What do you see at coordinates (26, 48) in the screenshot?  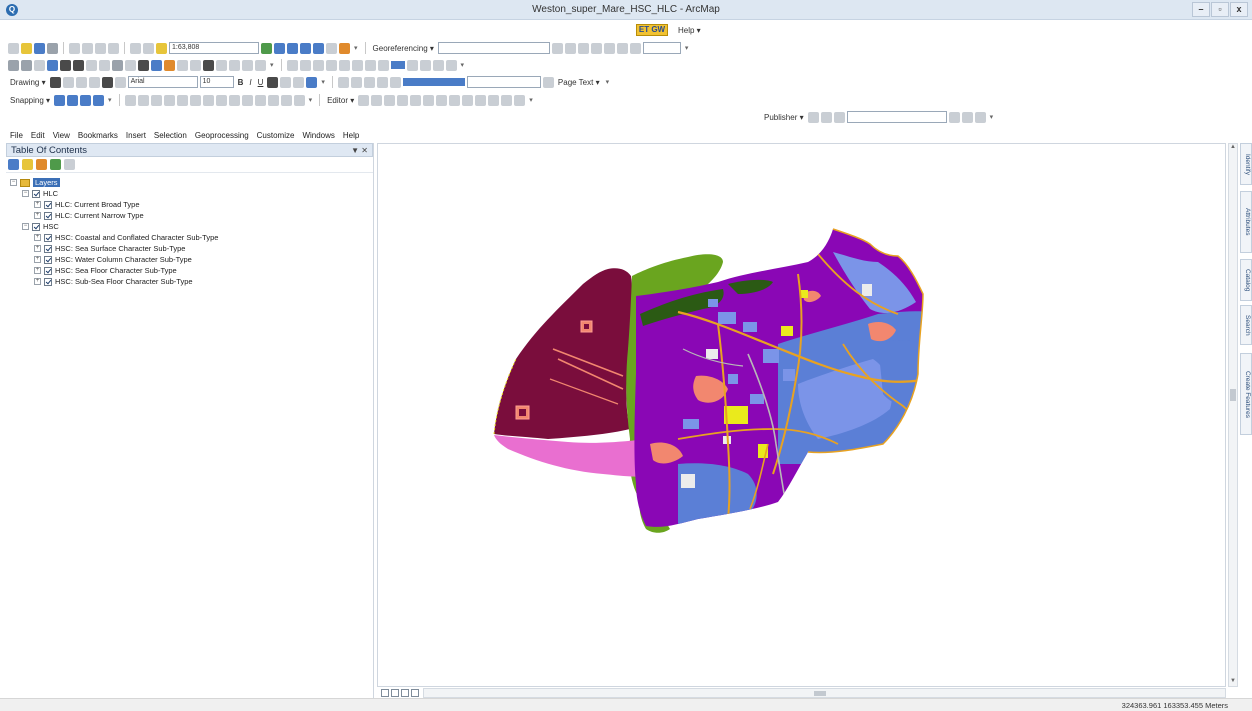 I see `open-folder-icon` at bounding box center [26, 48].